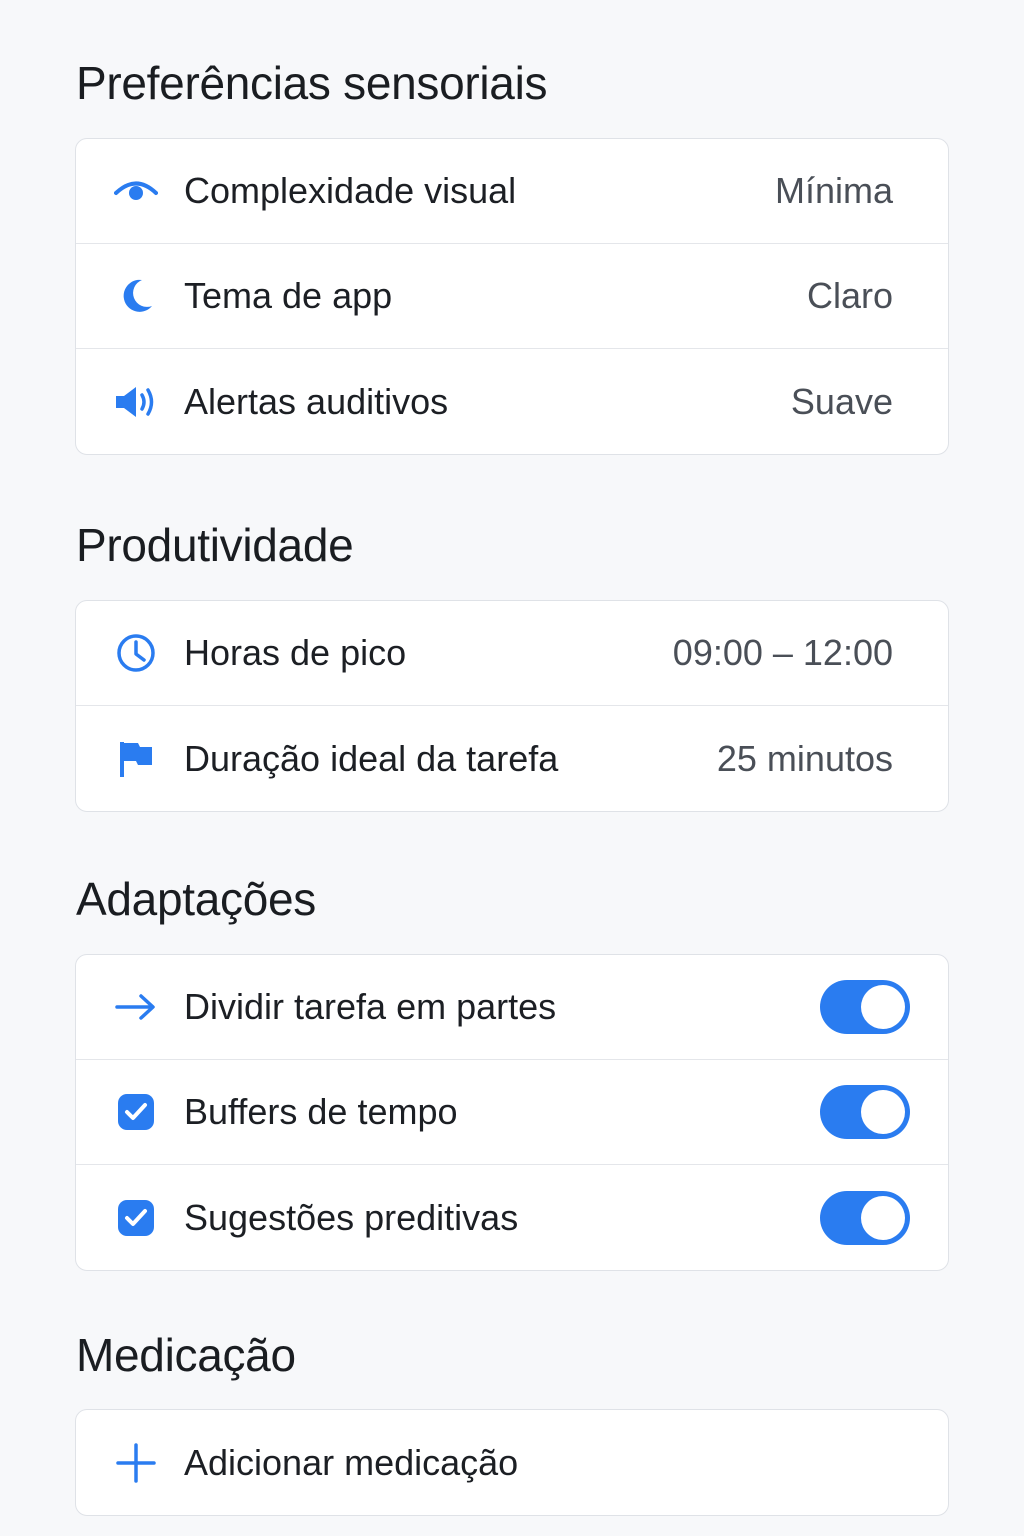 The width and height of the screenshot is (1024, 1536). Describe the element at coordinates (136, 1007) in the screenshot. I see `arrow-right-icon` at that location.